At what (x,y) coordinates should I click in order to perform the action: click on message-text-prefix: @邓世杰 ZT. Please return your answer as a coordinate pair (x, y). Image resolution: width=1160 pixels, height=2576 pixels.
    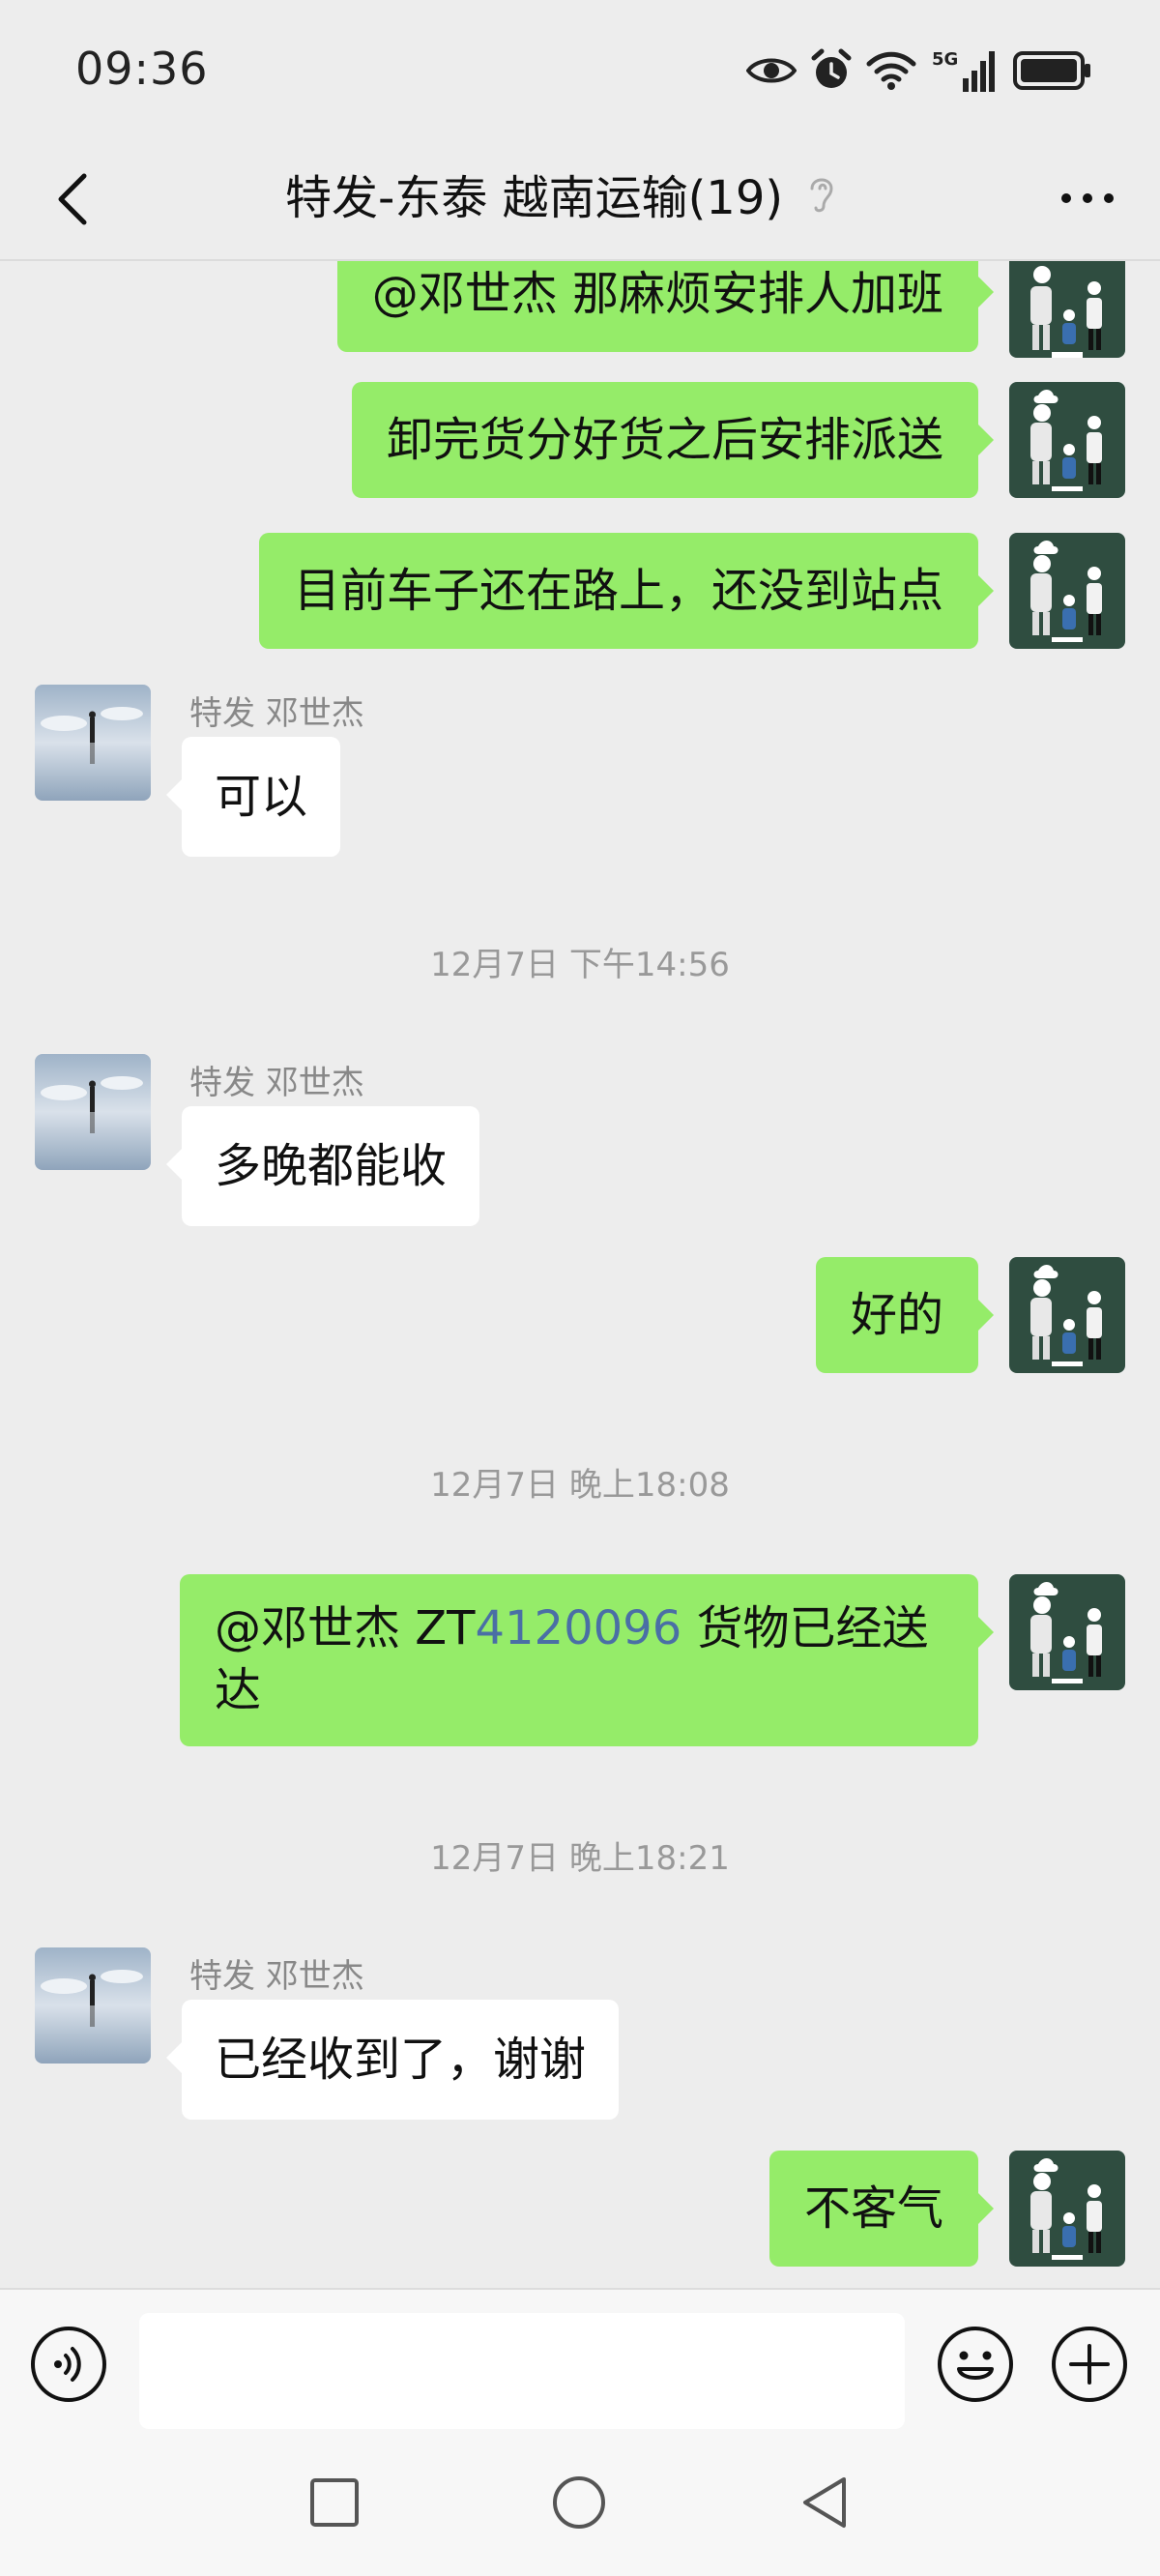
    Looking at the image, I should click on (346, 1628).